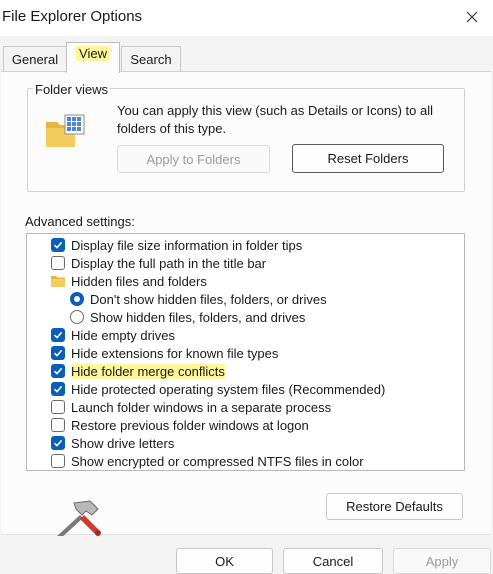 The height and width of the screenshot is (574, 493). What do you see at coordinates (93, 53) in the screenshot?
I see `tab-view-label: View` at bounding box center [93, 53].